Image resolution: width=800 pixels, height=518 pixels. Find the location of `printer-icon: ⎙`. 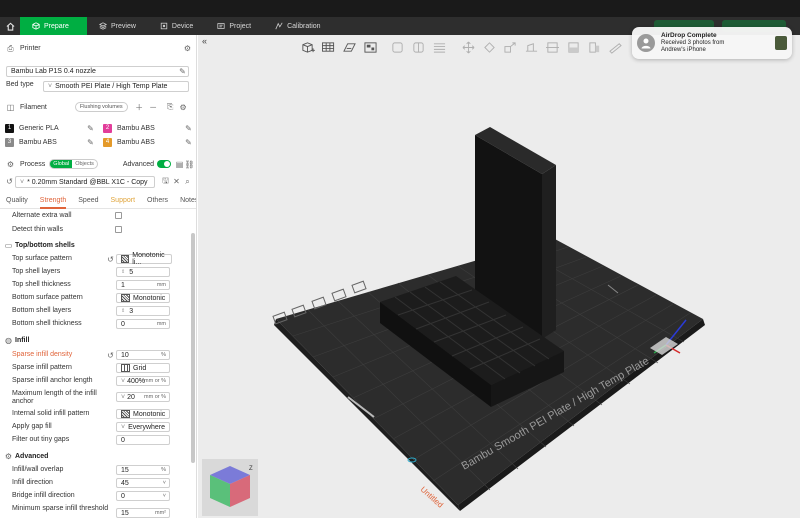

printer-icon: ⎙ is located at coordinates (10, 48).